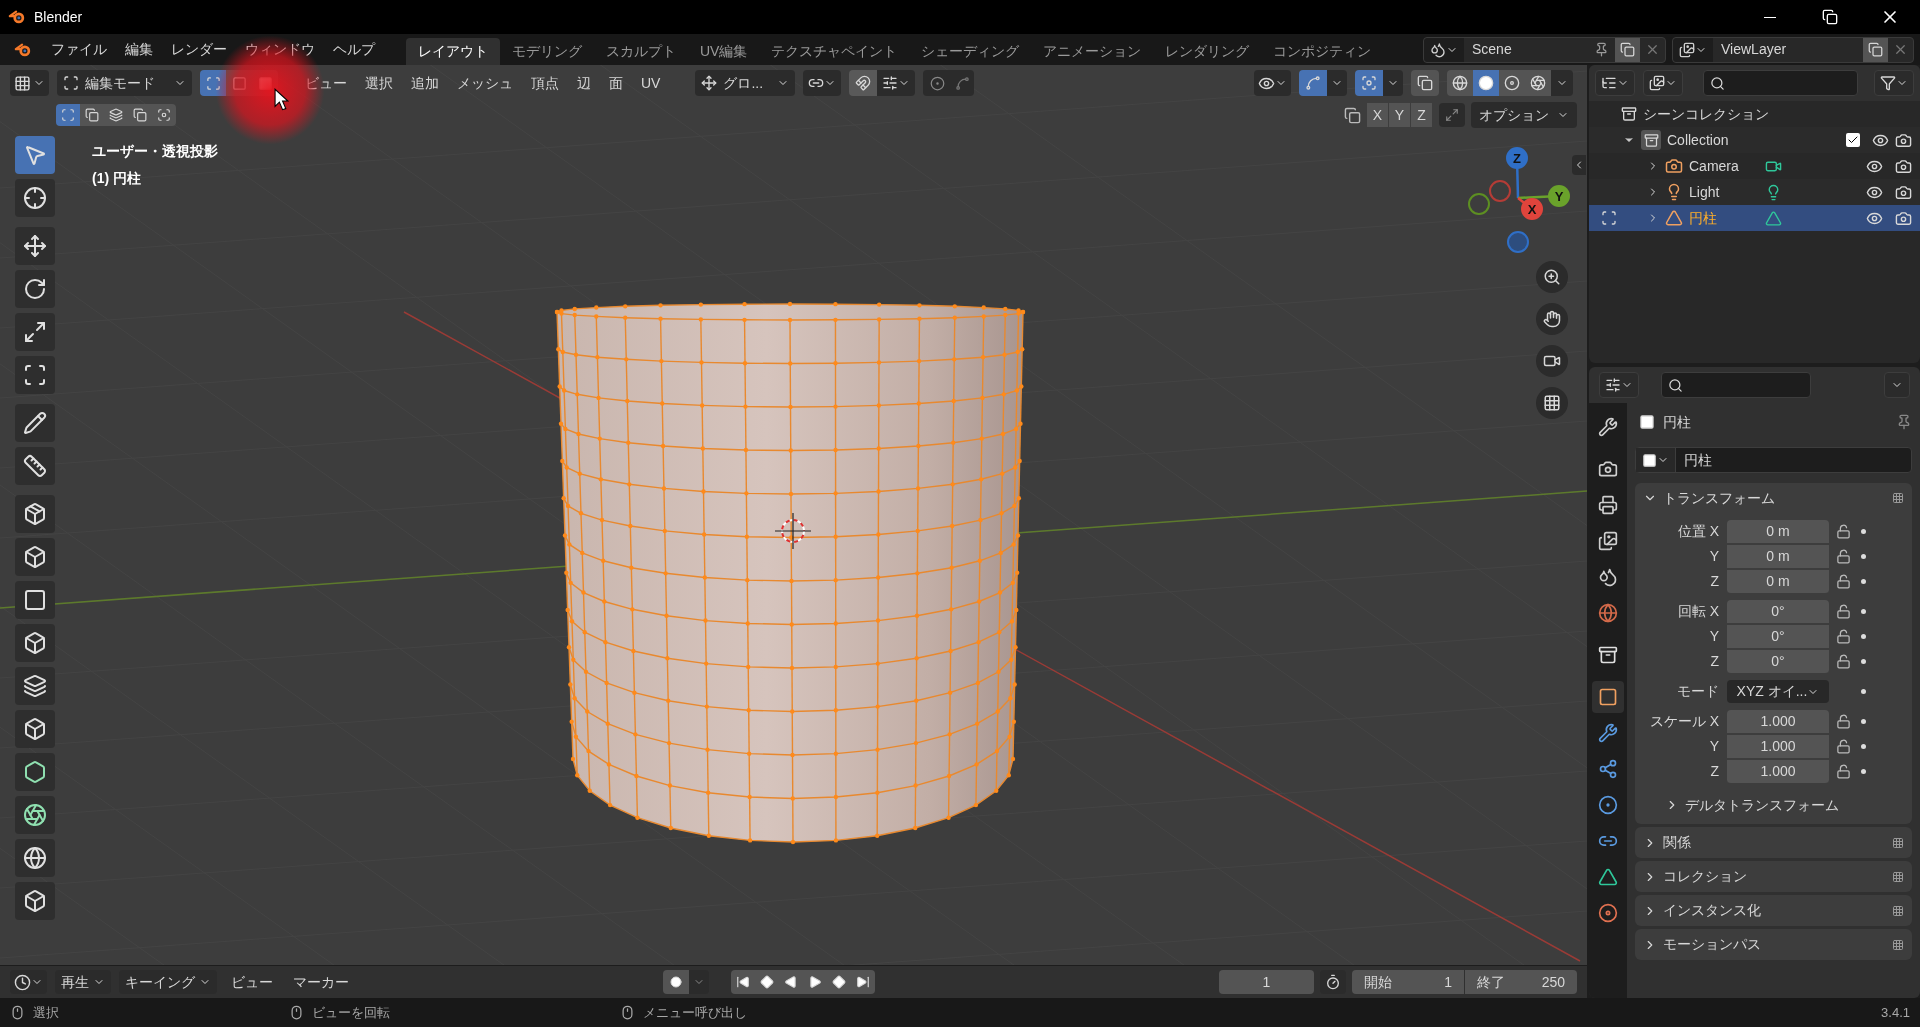 The image size is (1920, 1027). Describe the element at coordinates (321, 982) in the screenshot. I see `timeline-menu: マーカー` at that location.